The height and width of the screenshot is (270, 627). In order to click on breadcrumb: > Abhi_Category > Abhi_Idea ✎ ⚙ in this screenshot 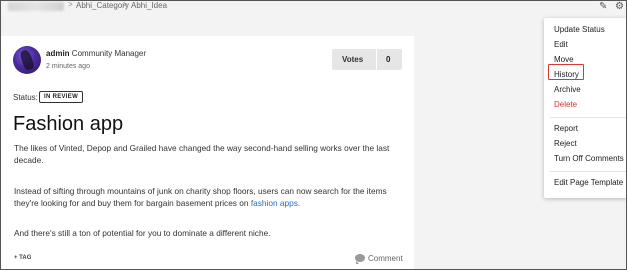, I will do `click(313, 6)`.